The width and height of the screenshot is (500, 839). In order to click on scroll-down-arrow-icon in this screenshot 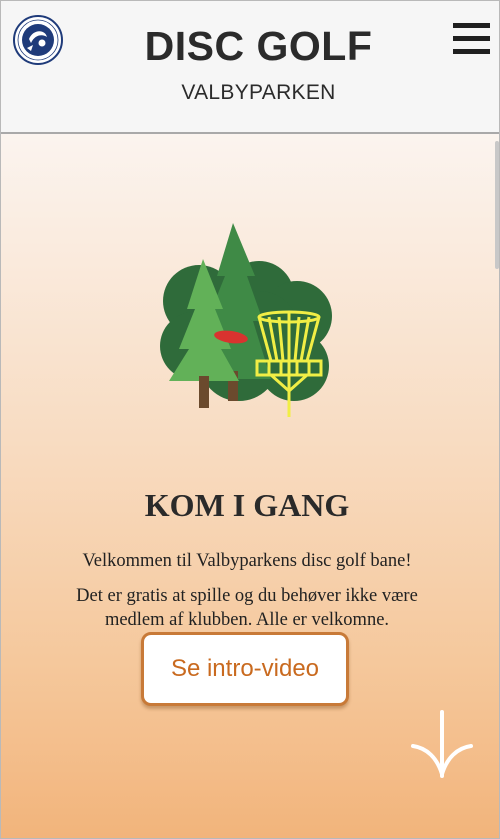, I will do `click(442, 745)`.